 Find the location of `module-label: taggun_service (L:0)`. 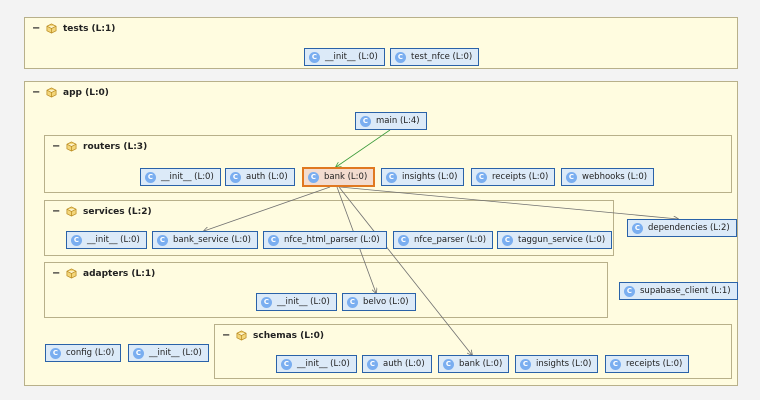

module-label: taggun_service (L:0) is located at coordinates (562, 240).